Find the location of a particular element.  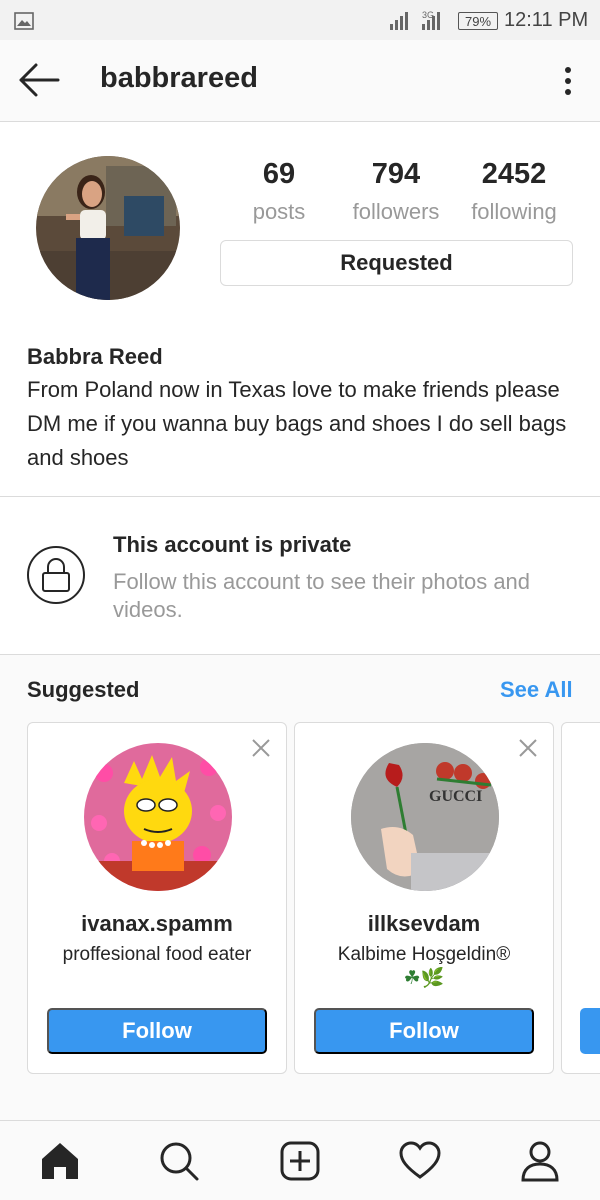

posts-count: 69 is located at coordinates (279, 174).